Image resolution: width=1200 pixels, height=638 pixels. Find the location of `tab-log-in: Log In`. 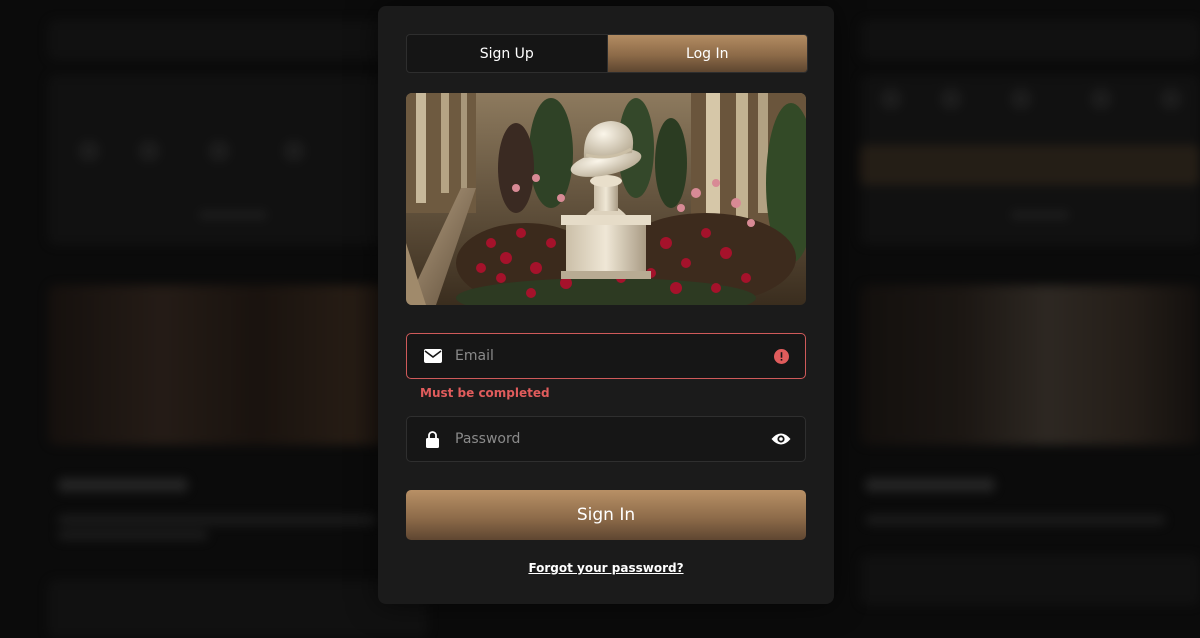

tab-log-in: Log In is located at coordinates (706, 53).